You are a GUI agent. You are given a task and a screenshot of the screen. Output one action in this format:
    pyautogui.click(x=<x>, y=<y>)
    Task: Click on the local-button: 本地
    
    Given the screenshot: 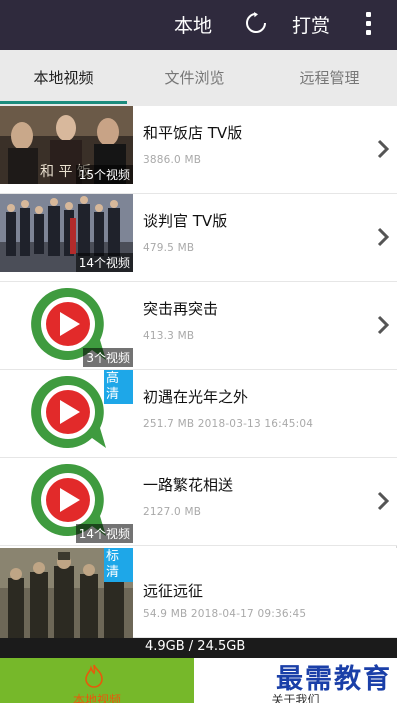 What is the action you would take?
    pyautogui.click(x=193, y=24)
    